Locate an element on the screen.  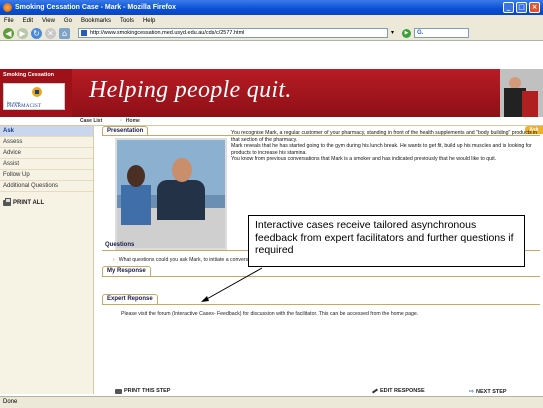
site-logo: Smoking Cessation for your PHARMACIST is located at coordinates (36, 93).